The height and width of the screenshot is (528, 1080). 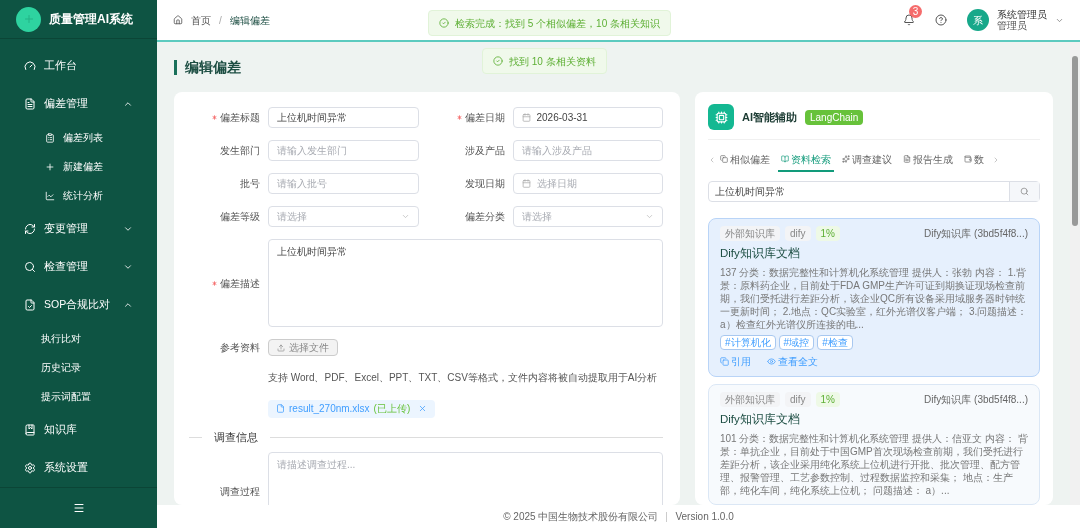 I want to click on langchain-badge: LangChain, so click(x=834, y=117).